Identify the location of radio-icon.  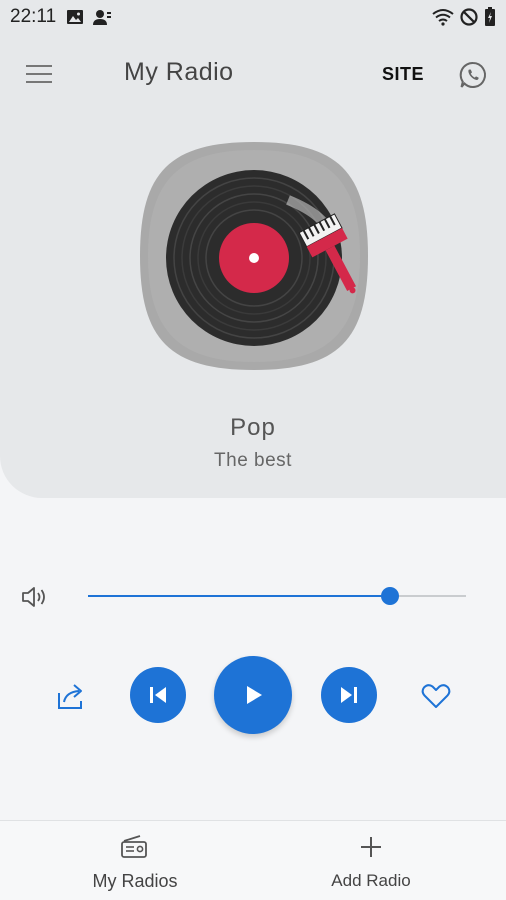
(134, 846).